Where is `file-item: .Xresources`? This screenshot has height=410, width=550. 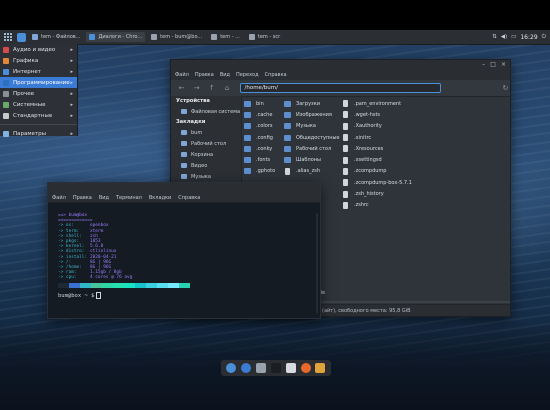 file-item: .Xresources is located at coordinates (377, 148).